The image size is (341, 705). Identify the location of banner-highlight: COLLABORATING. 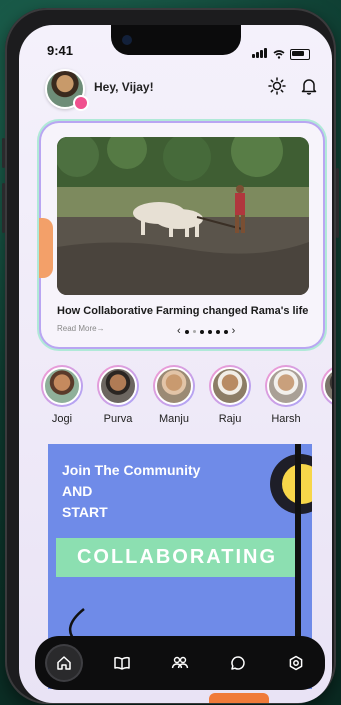
(177, 557).